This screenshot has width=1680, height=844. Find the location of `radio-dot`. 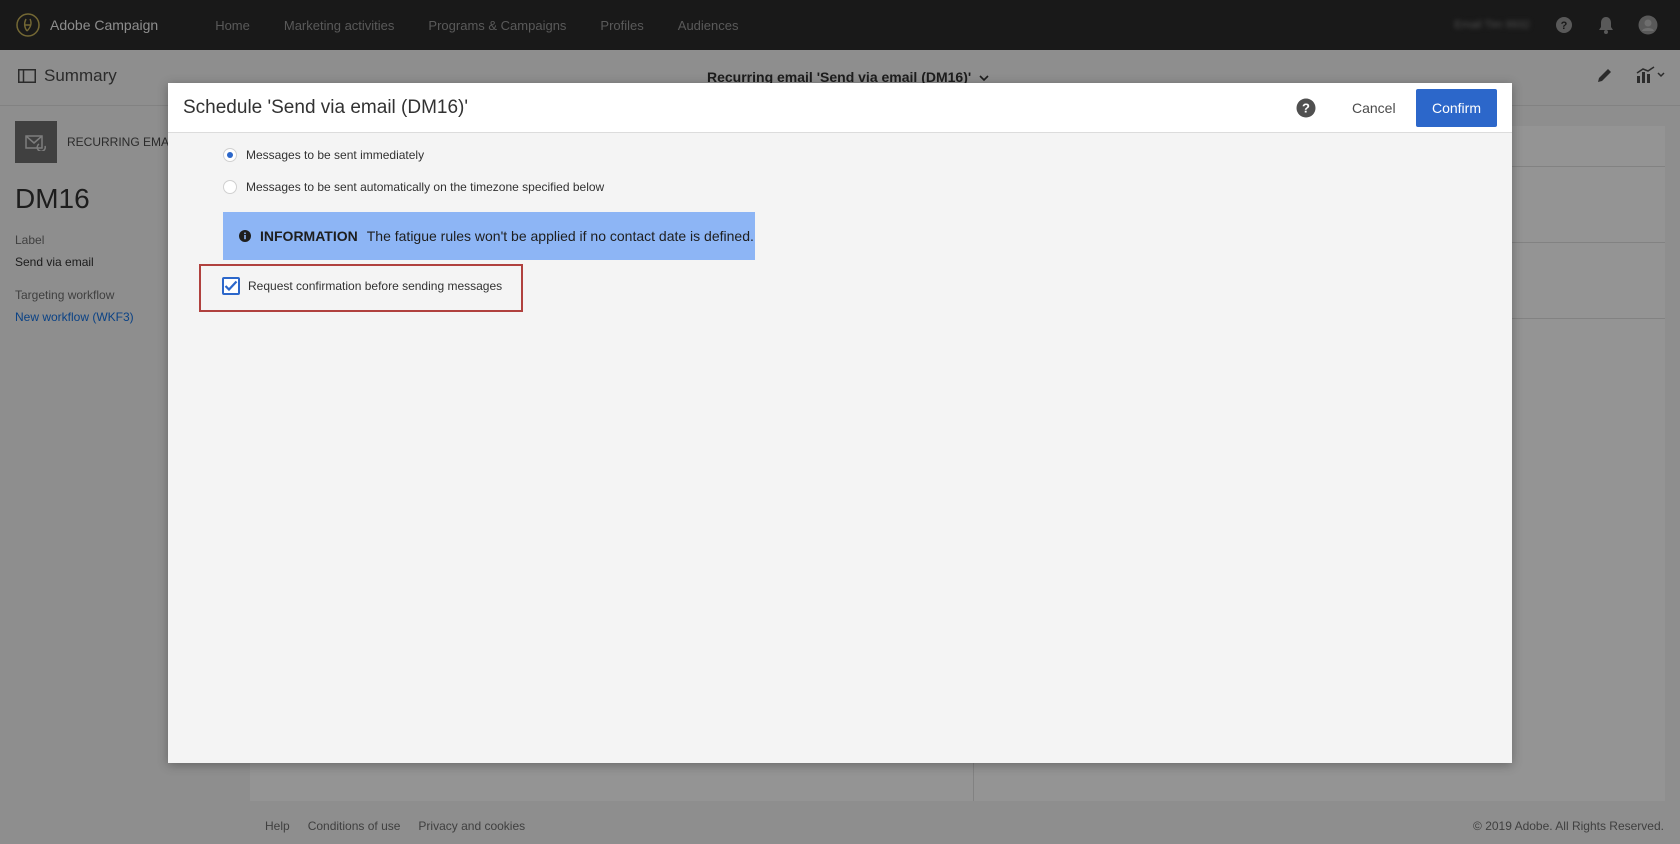

radio-dot is located at coordinates (230, 155).